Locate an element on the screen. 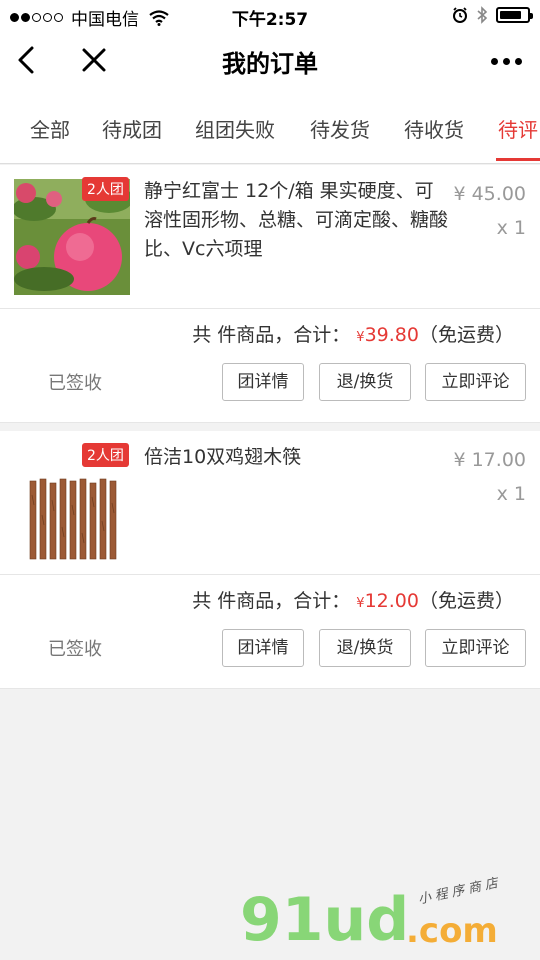 The image size is (540, 960). tab-all: 全部 is located at coordinates (50, 128).